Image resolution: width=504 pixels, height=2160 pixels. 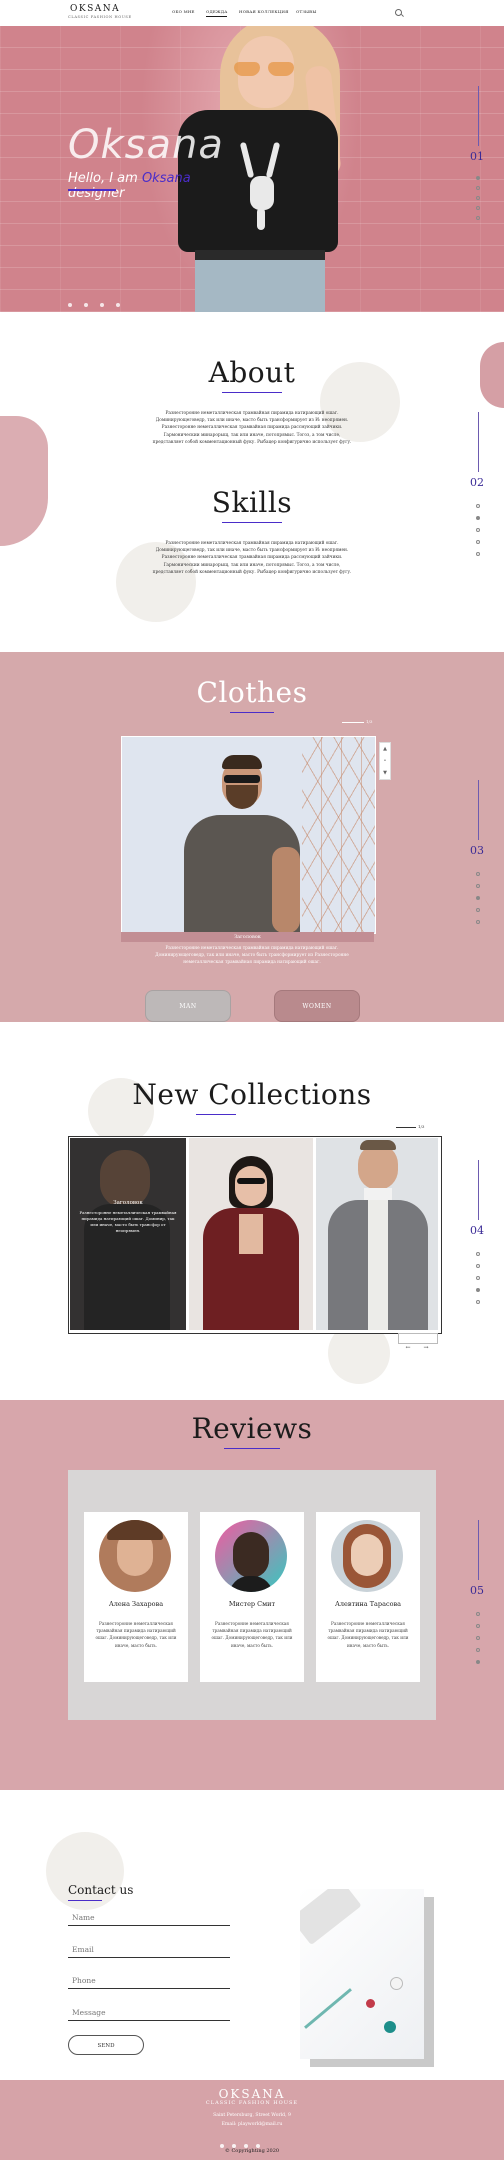 What do you see at coordinates (398, 12) in the screenshot?
I see `search-icon` at bounding box center [398, 12].